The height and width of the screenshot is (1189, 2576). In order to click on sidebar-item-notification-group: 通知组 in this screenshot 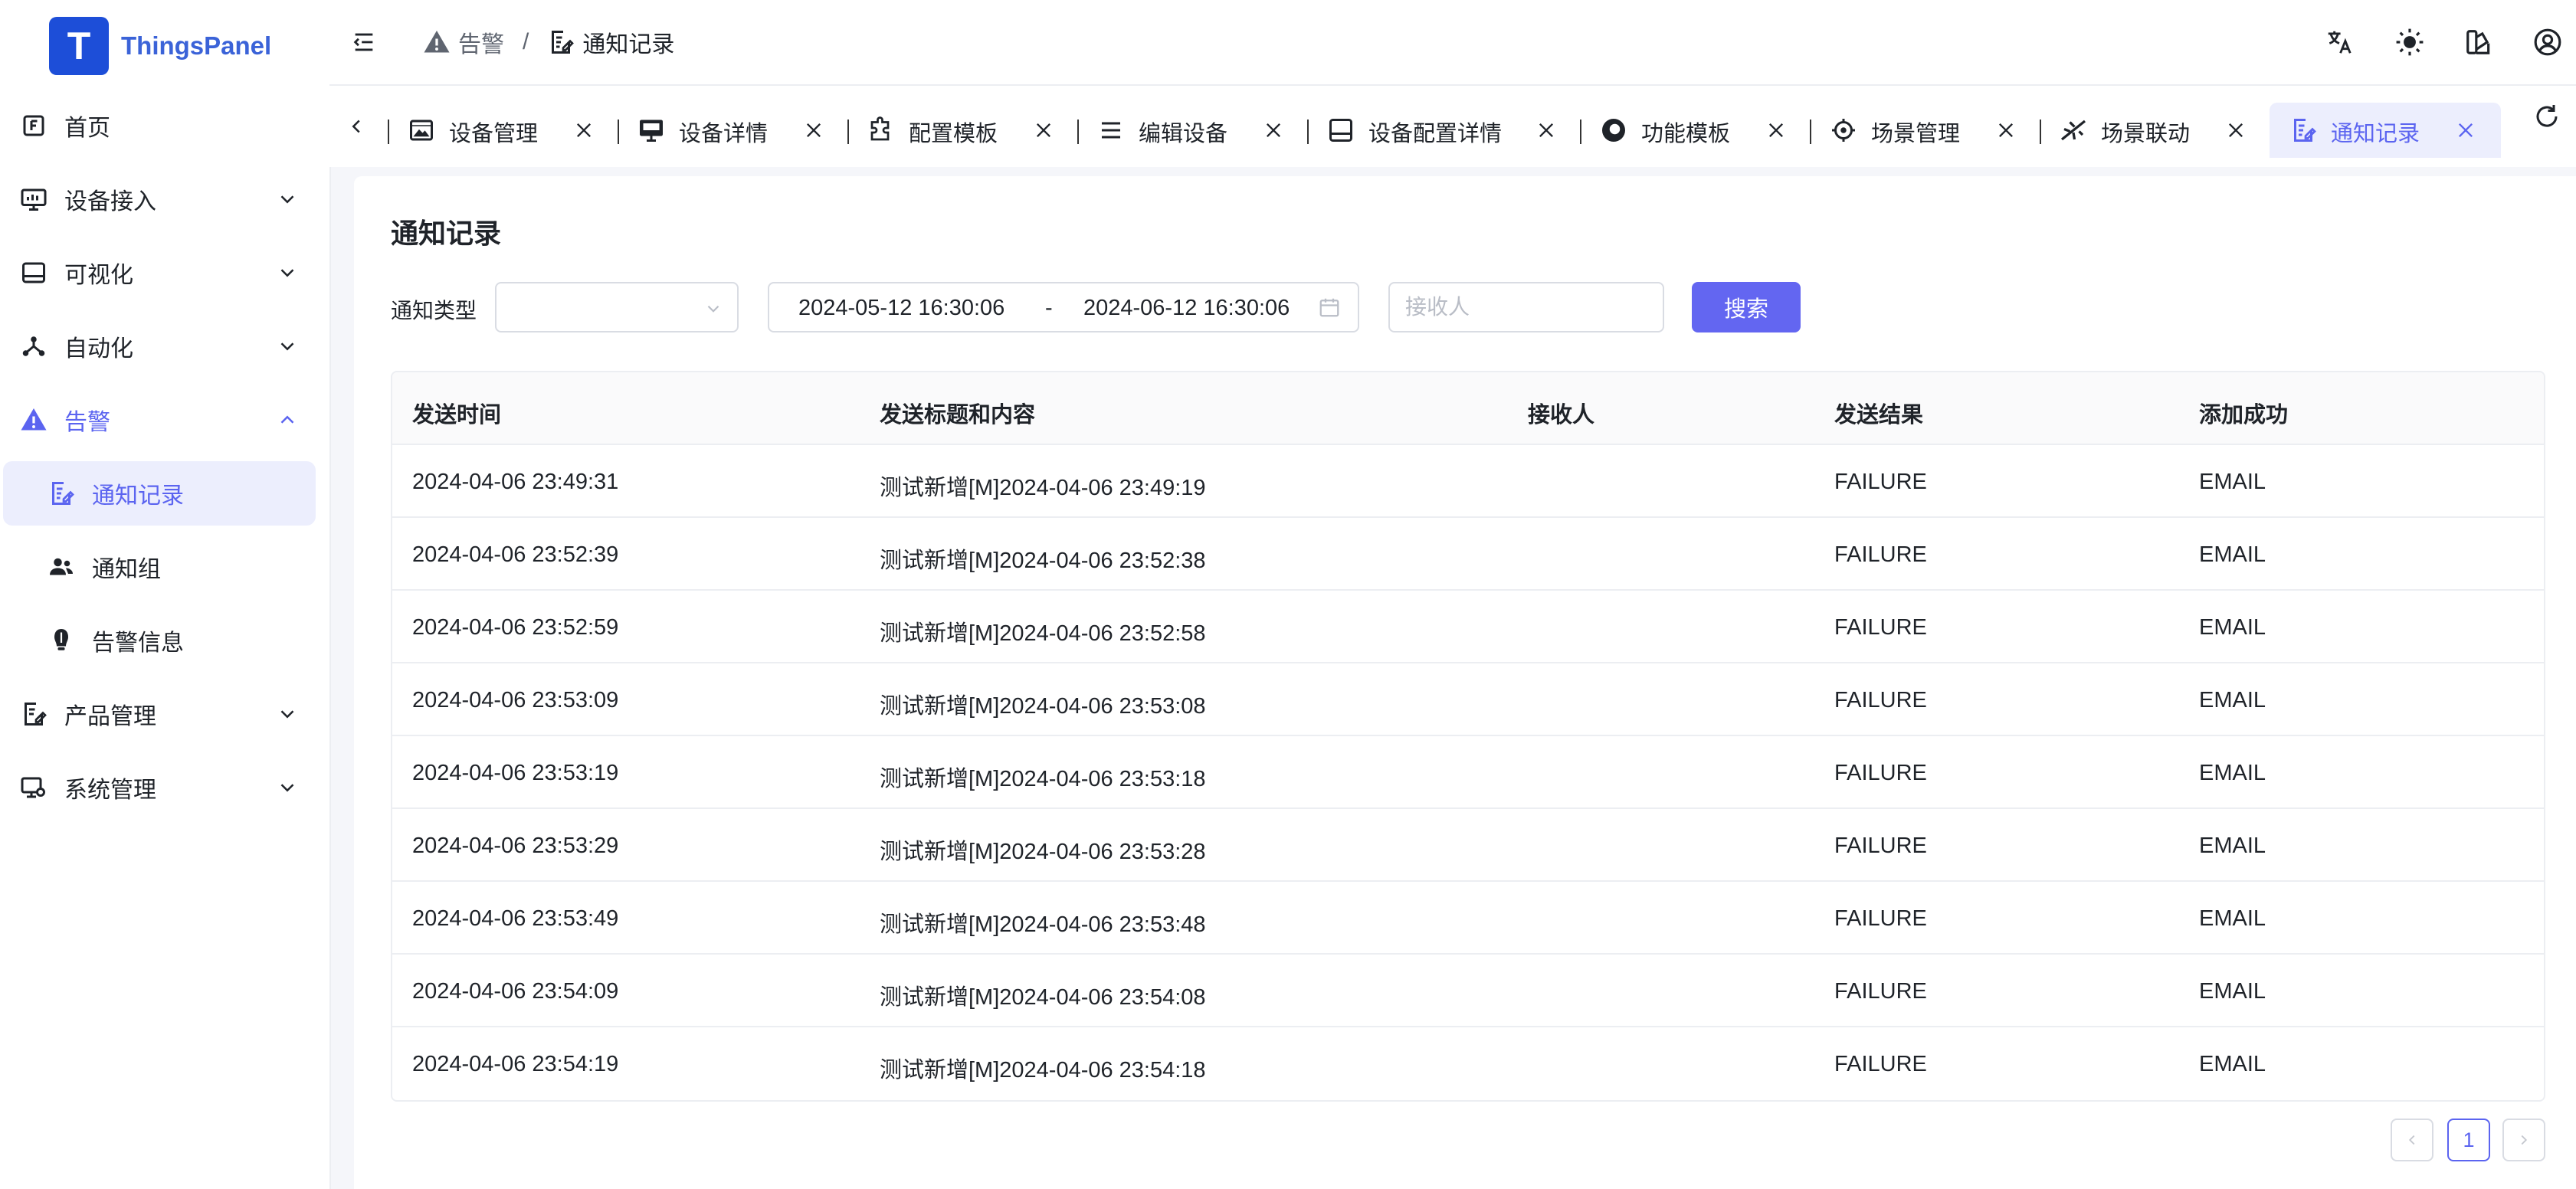, I will do `click(158, 567)`.